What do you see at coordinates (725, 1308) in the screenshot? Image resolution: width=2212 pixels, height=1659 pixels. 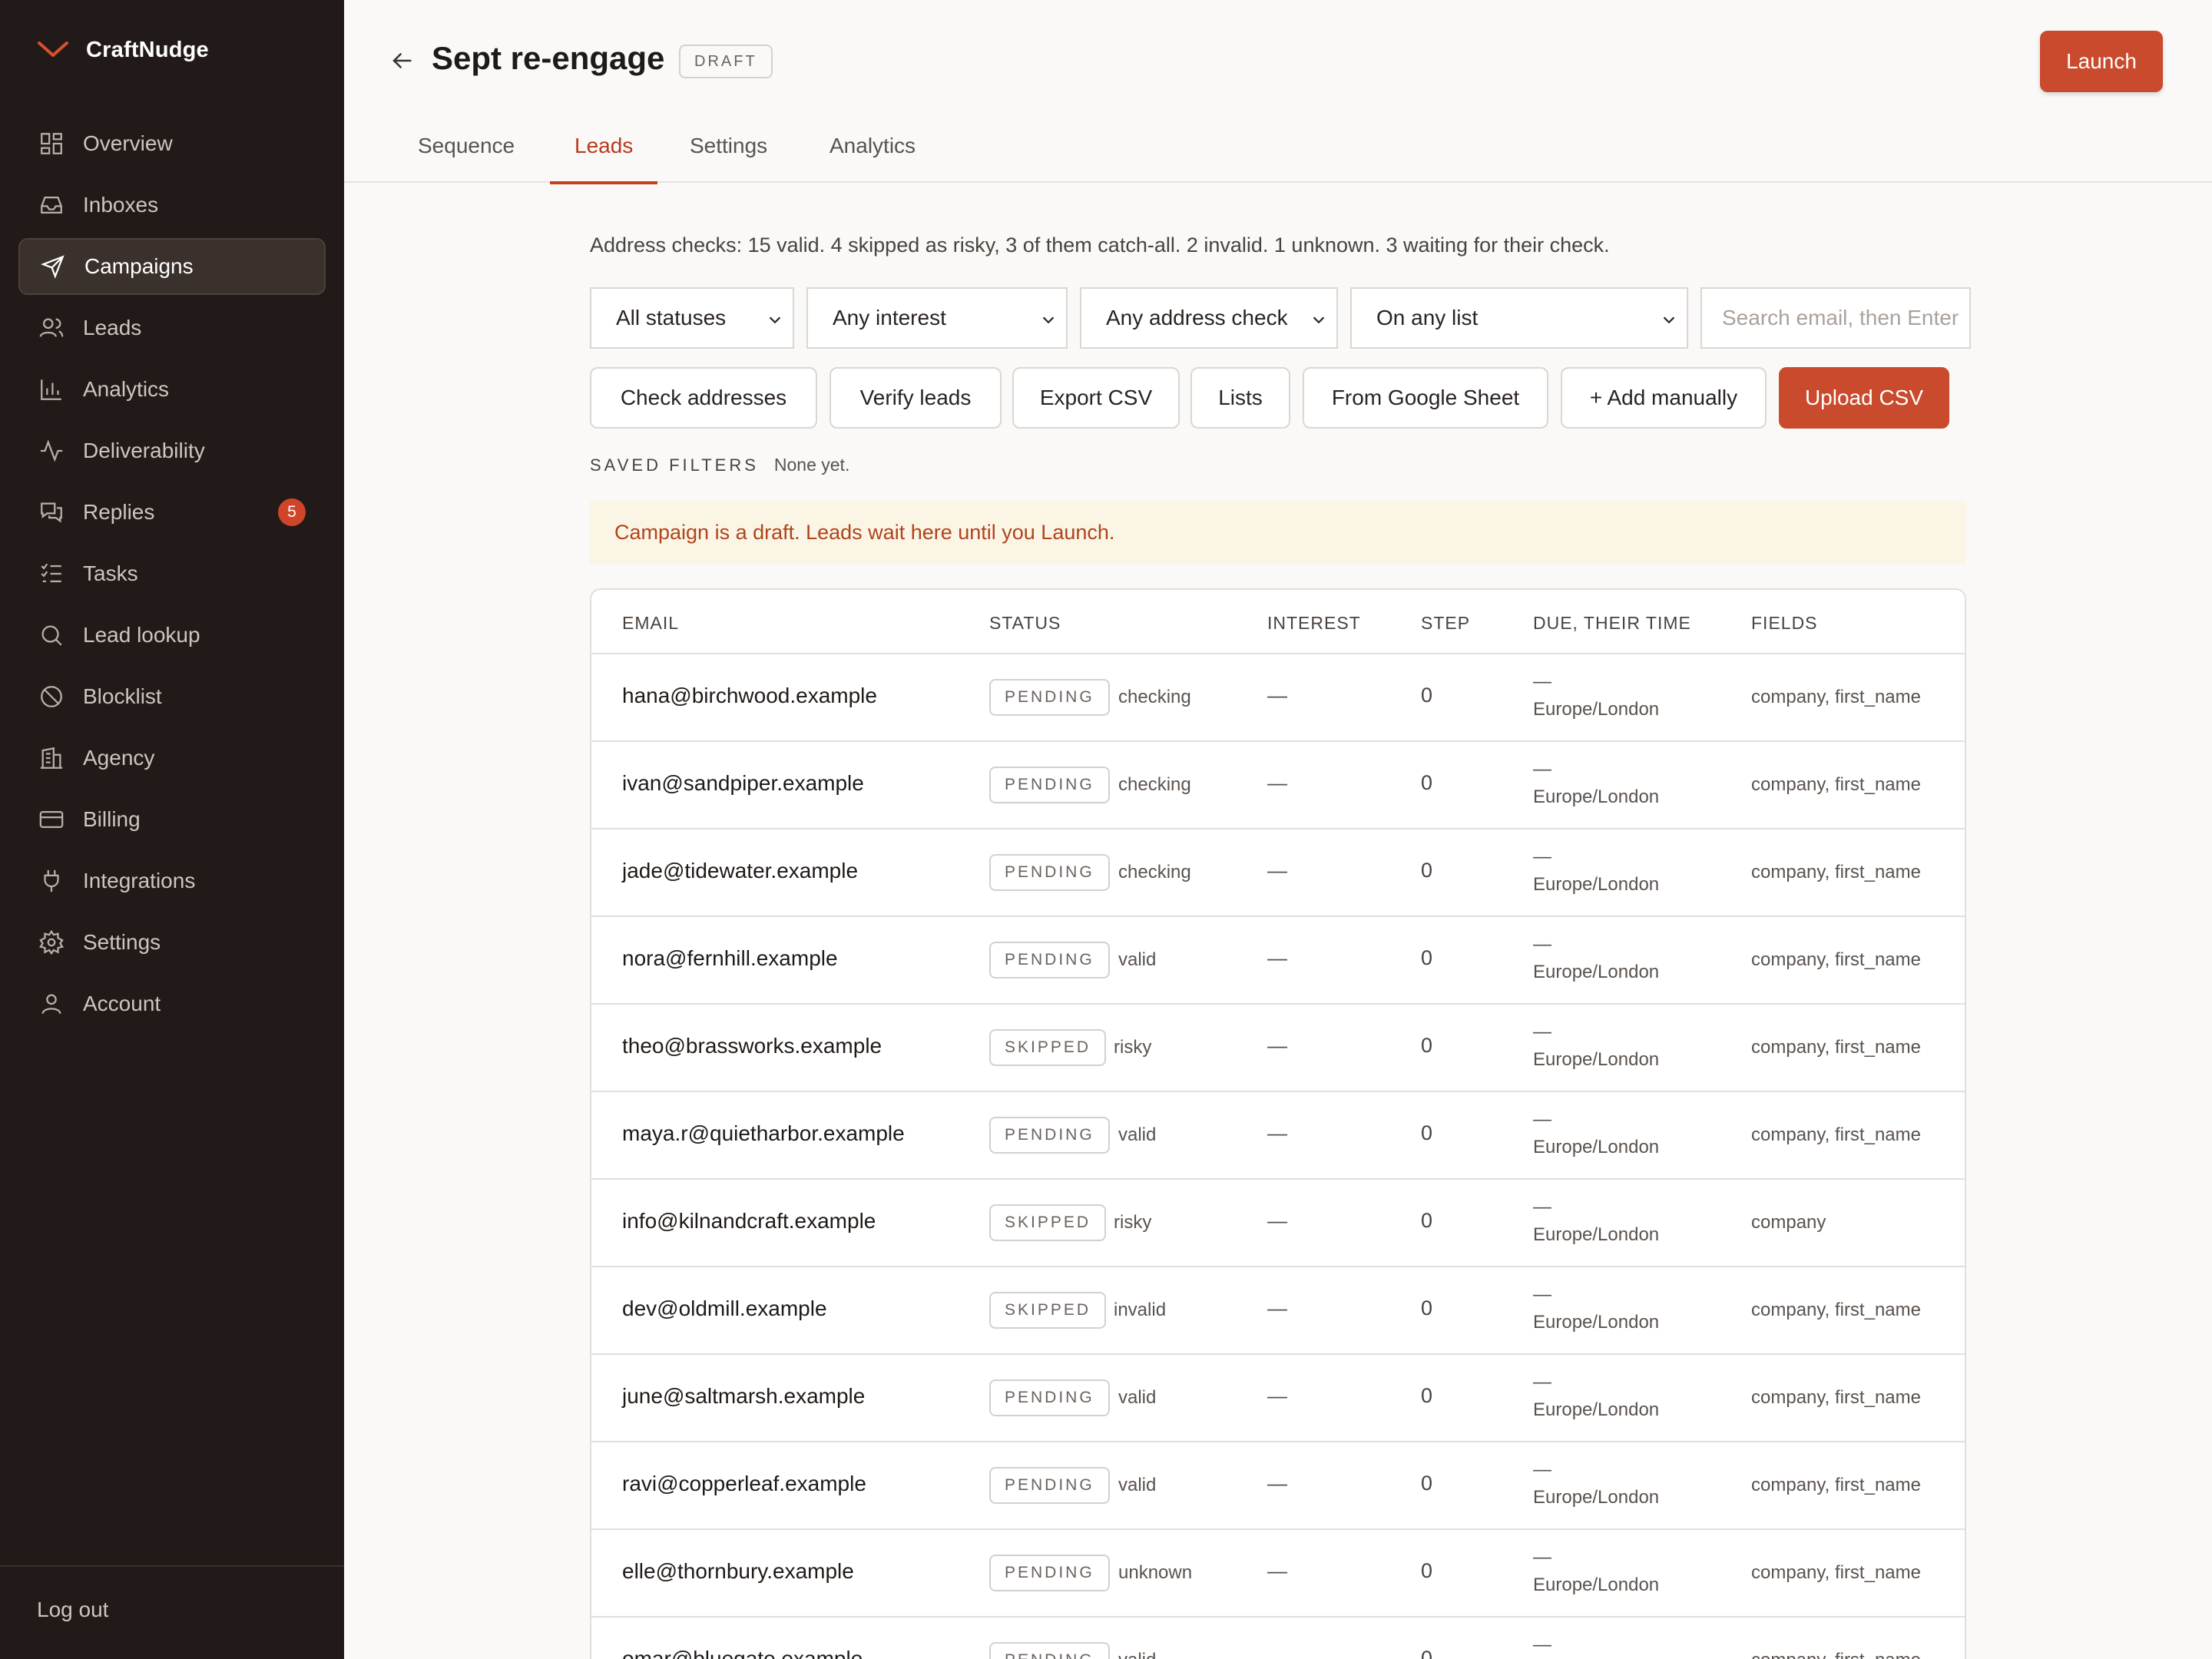 I see `lead-email: dev@oldmill.example` at bounding box center [725, 1308].